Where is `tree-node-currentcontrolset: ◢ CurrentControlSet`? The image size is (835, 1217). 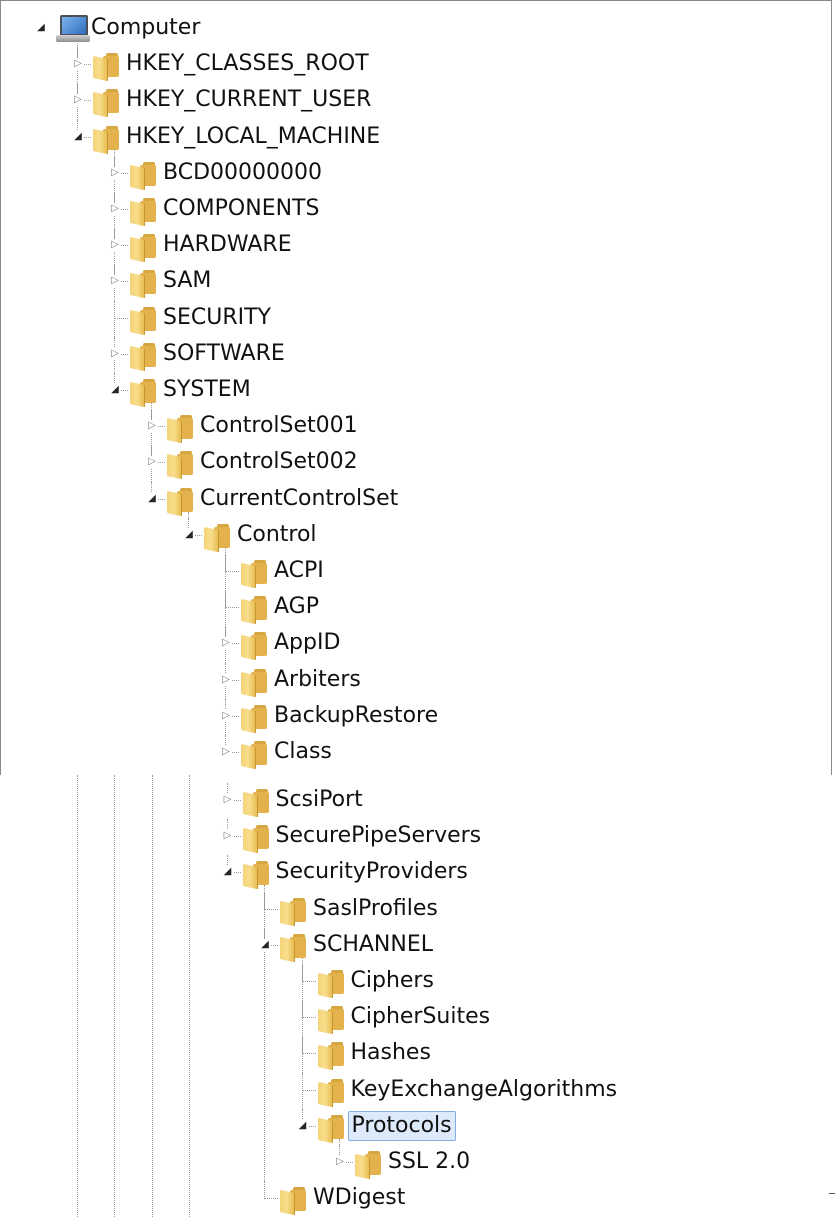 tree-node-currentcontrolset: ◢ CurrentControlSet is located at coordinates (416, 499).